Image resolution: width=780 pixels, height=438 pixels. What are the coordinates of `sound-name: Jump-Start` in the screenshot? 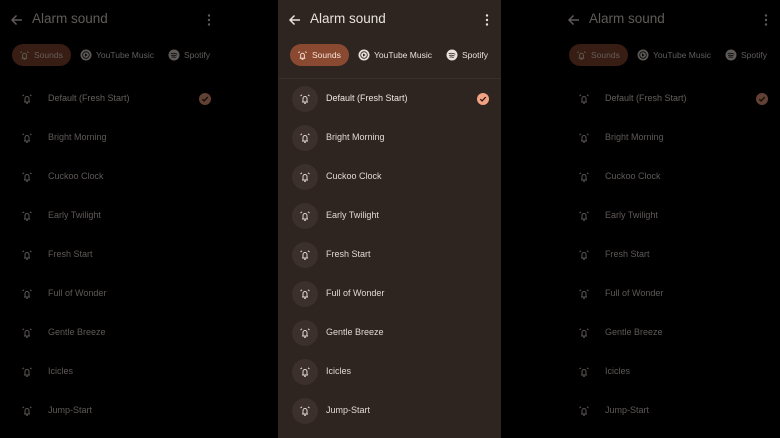 It's located at (627, 410).